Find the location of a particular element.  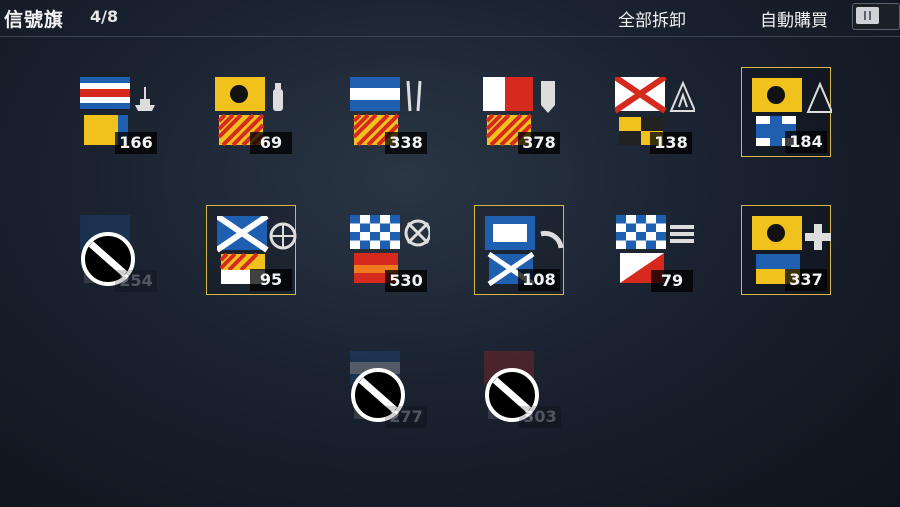

flag-slot-9: 530 is located at coordinates (385, 250).